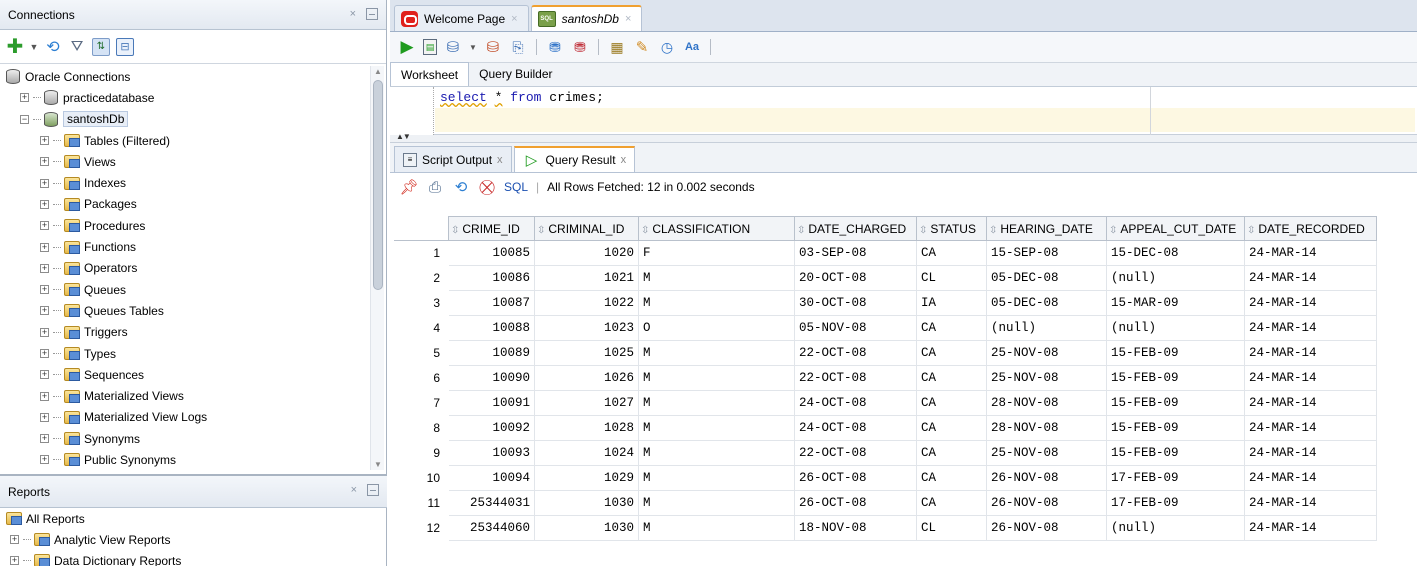  Describe the element at coordinates (586, 228) in the screenshot. I see `column-header: ⇳ CRIMINAL_ID` at that location.